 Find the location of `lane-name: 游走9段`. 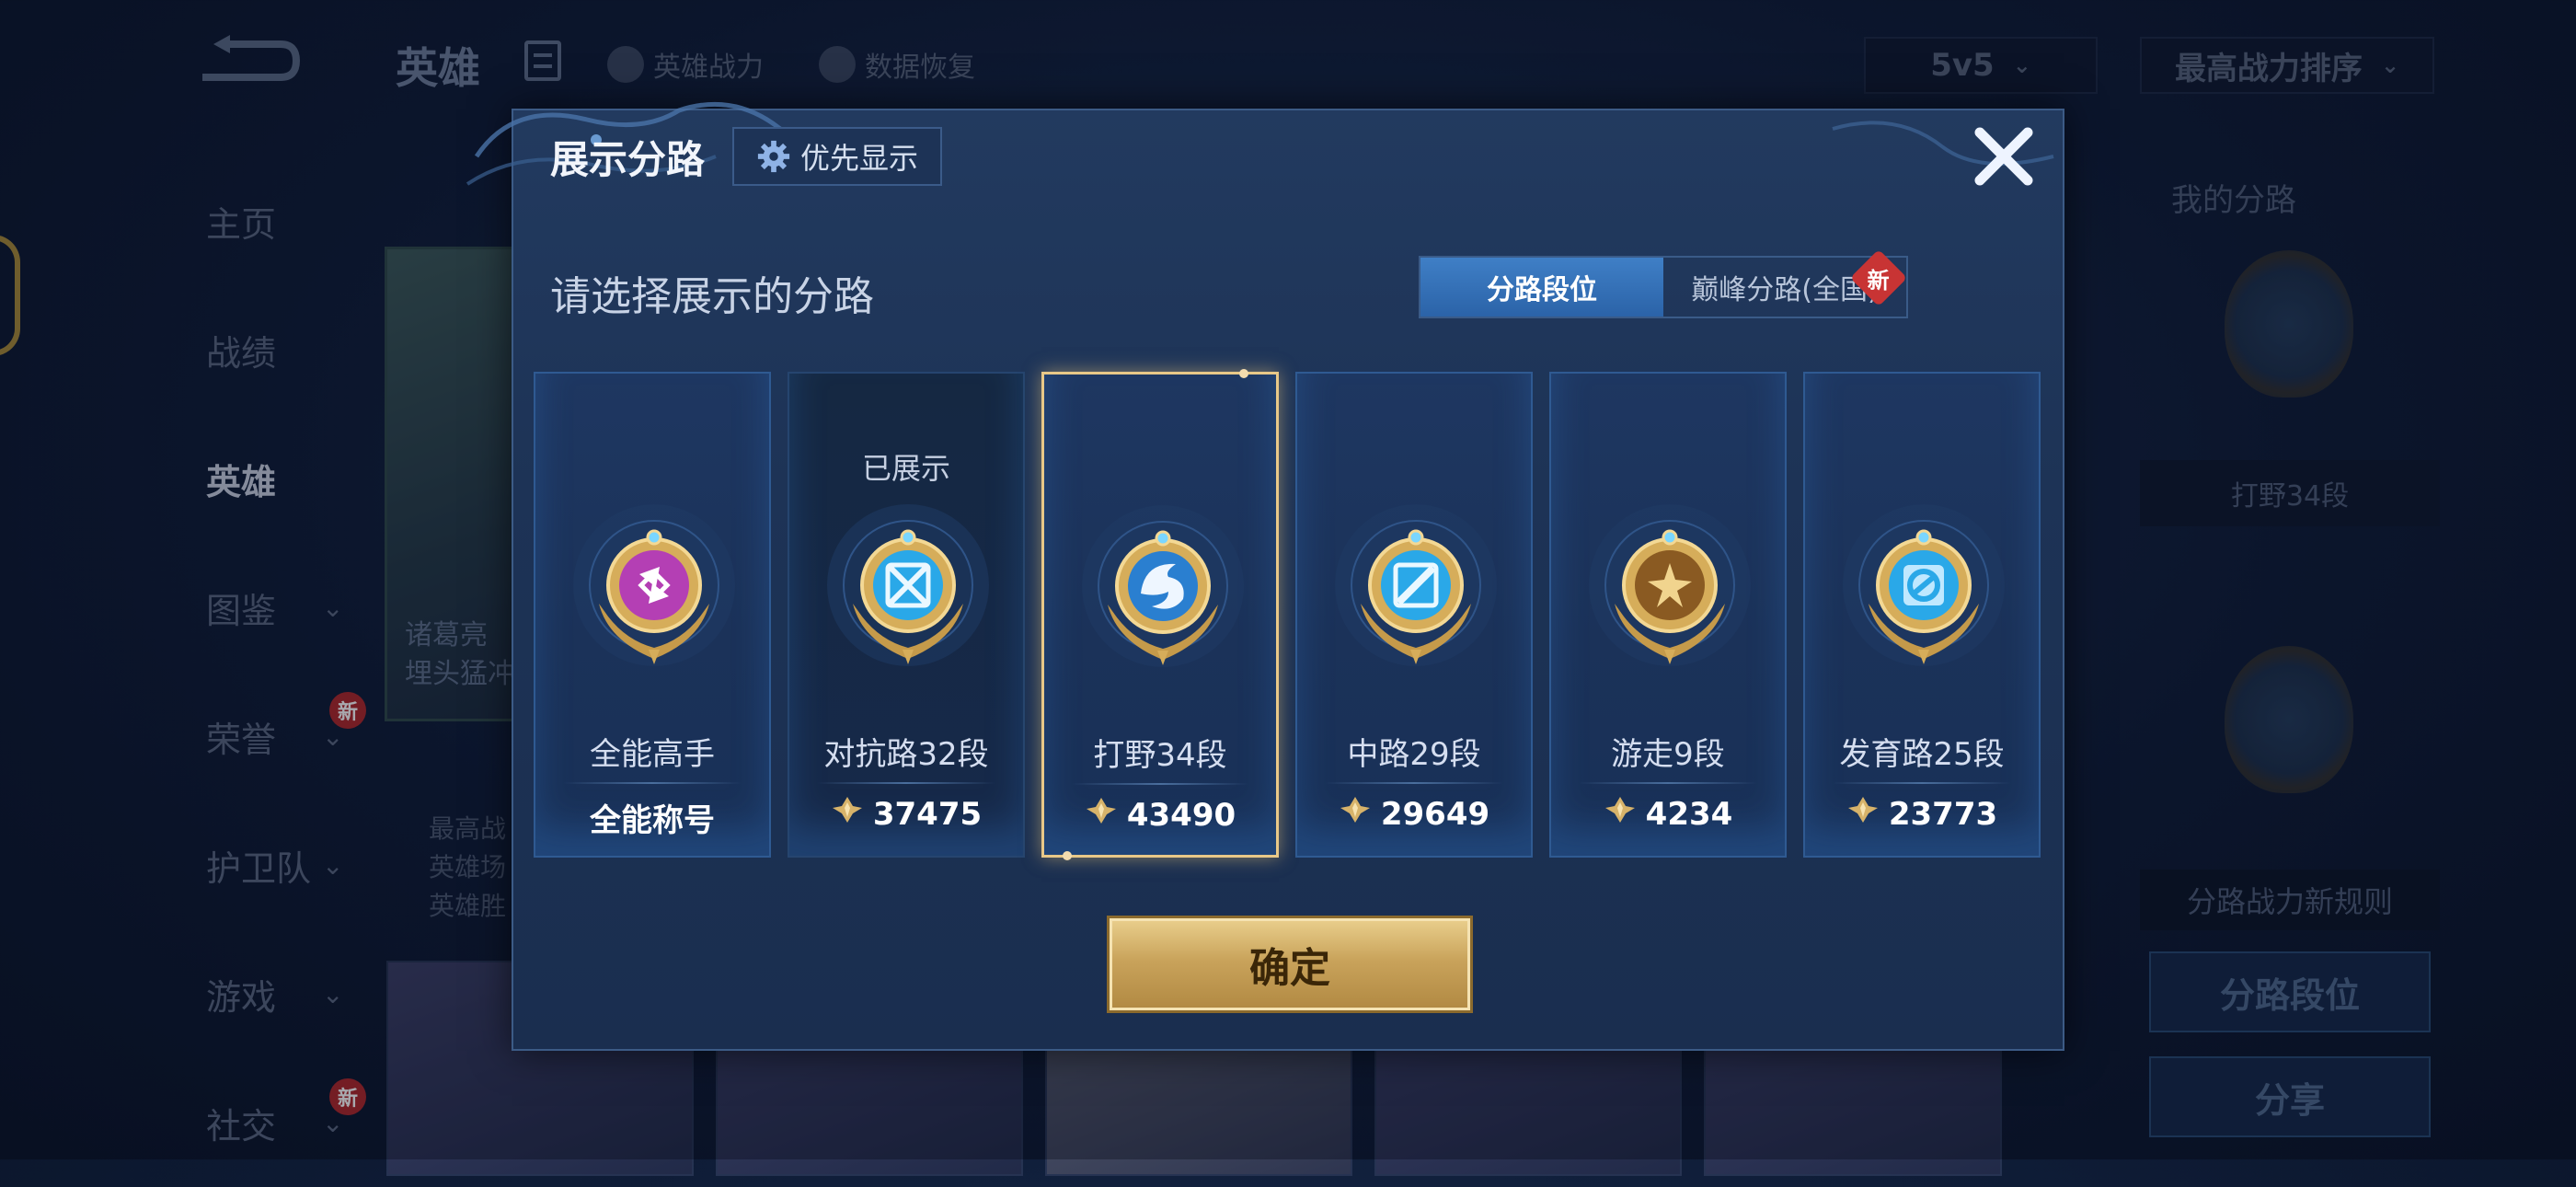

lane-name: 游走9段 is located at coordinates (1668, 754).